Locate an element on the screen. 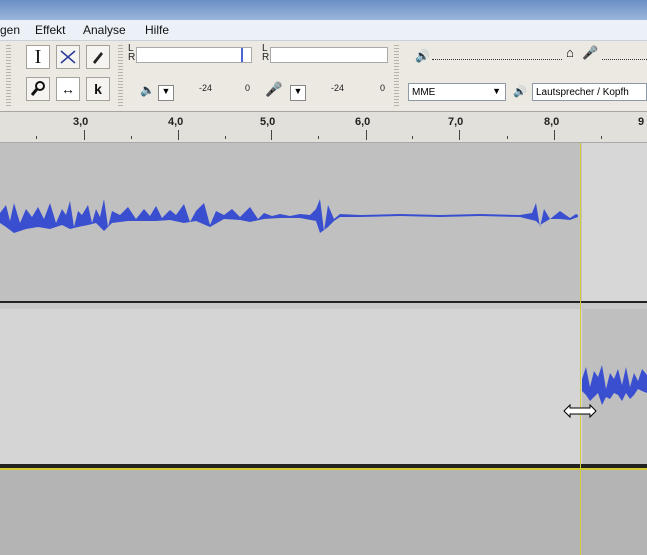 This screenshot has width=647, height=555. playback-dropdown-button: ▼ is located at coordinates (166, 93).